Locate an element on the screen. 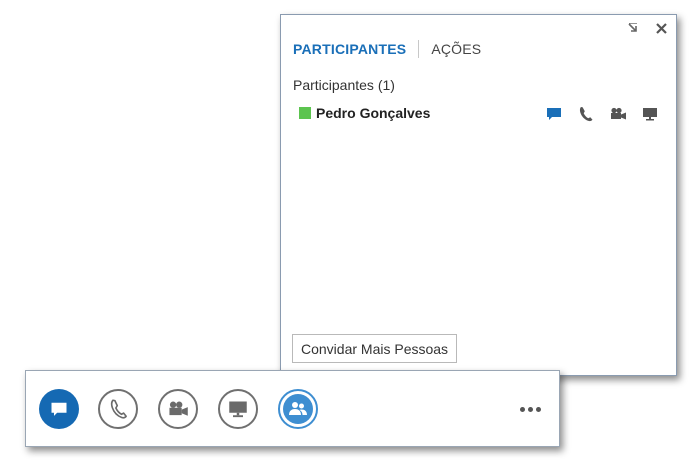 This screenshot has width=693, height=465. invite-more-people-button: Convidar Mais Pessoas is located at coordinates (375, 348).